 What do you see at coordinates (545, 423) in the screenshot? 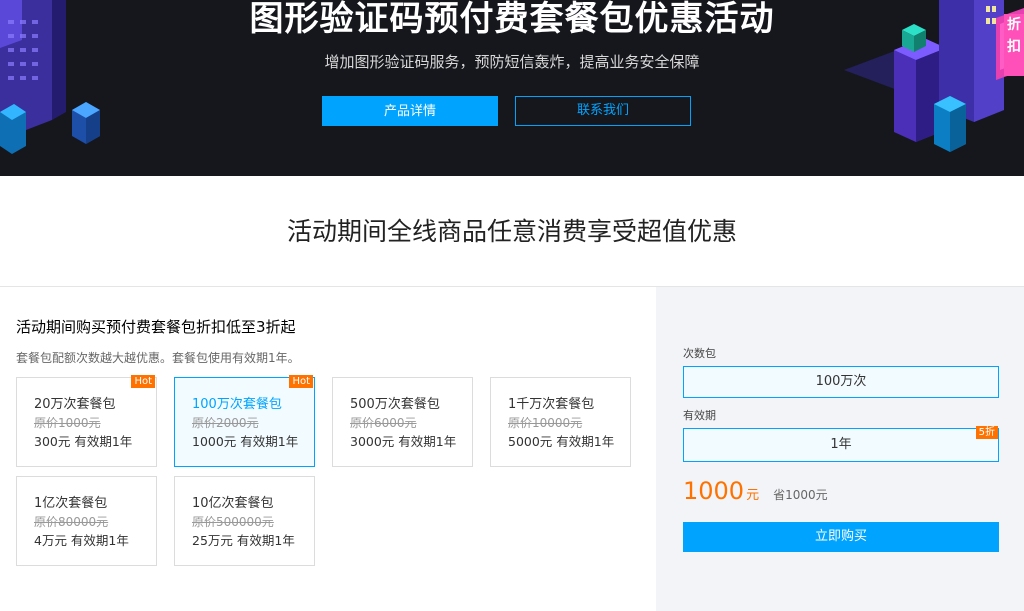
I see `package-original-price: 原价10000元` at bounding box center [545, 423].